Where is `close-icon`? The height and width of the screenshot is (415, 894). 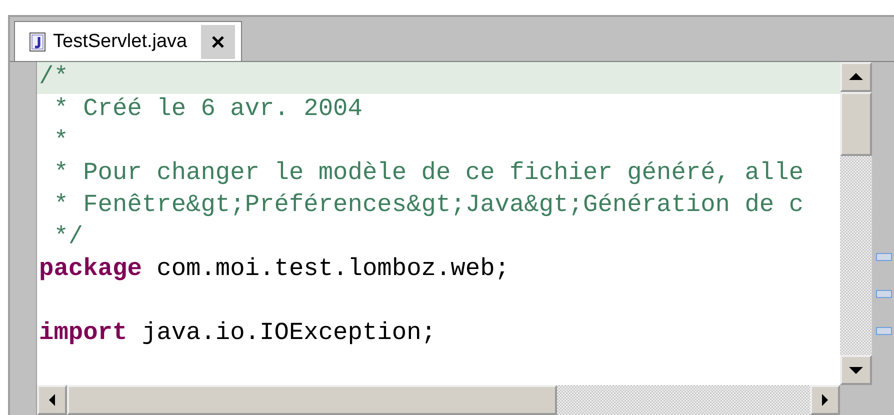 close-icon is located at coordinates (218, 41).